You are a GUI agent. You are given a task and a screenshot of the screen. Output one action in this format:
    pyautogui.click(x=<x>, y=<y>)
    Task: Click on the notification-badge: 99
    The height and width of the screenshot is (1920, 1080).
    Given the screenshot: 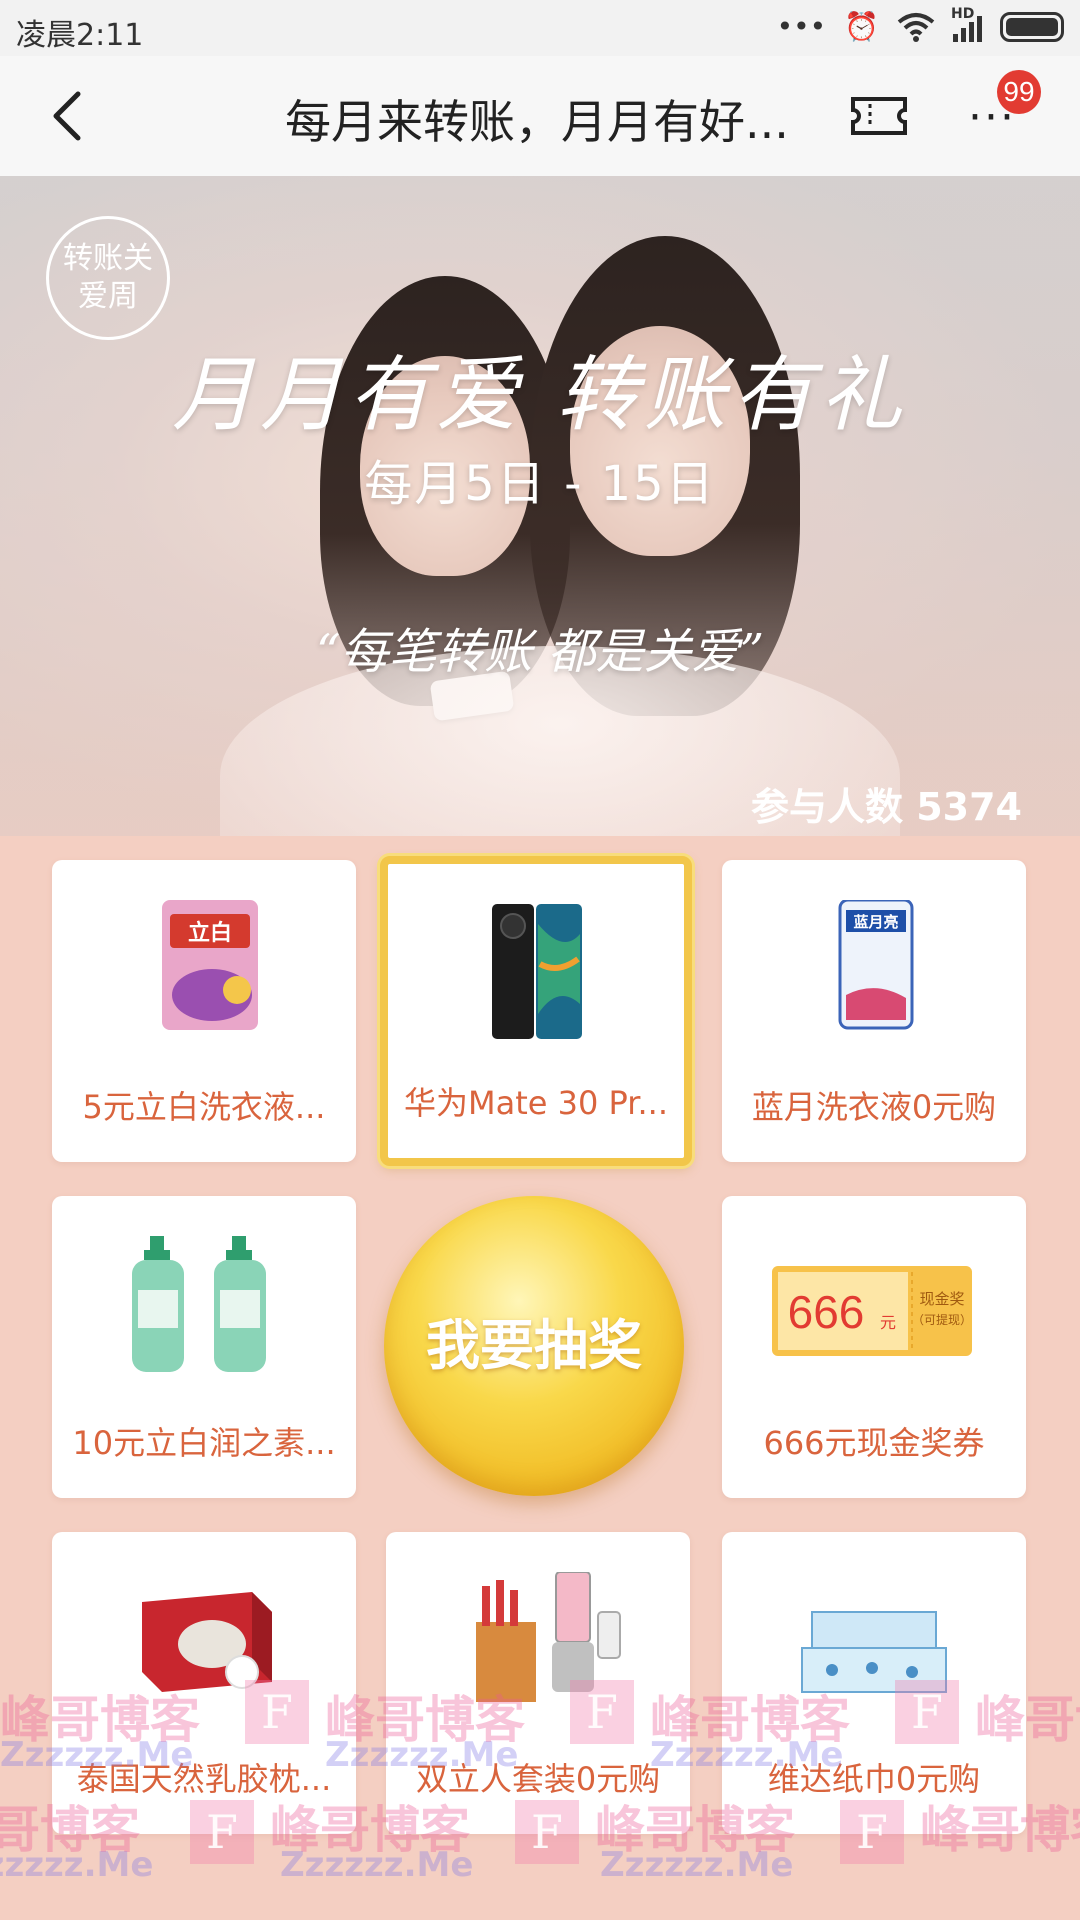 What is the action you would take?
    pyautogui.click(x=1019, y=92)
    